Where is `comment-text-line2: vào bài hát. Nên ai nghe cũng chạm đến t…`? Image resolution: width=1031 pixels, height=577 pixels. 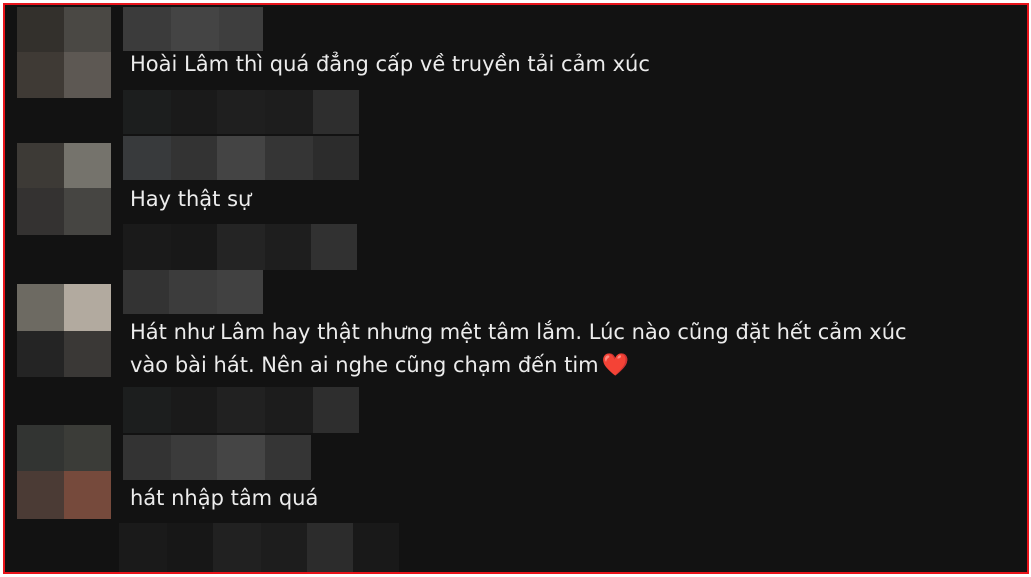
comment-text-line2: vào bài hát. Nên ai nghe cũng chạm đến t… is located at coordinates (364, 365).